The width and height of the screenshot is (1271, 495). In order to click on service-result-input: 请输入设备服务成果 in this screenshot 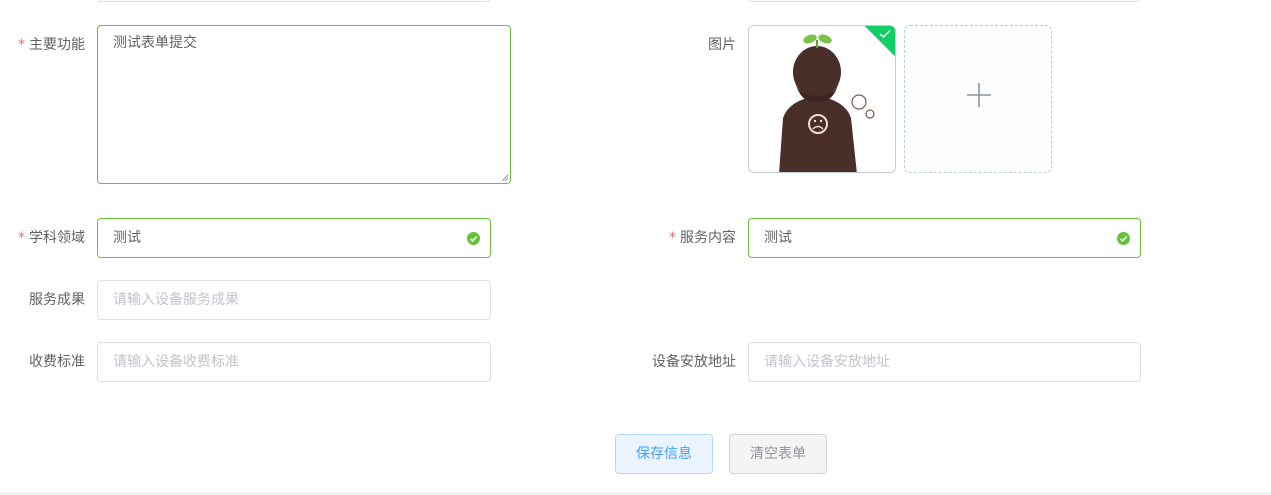, I will do `click(294, 300)`.